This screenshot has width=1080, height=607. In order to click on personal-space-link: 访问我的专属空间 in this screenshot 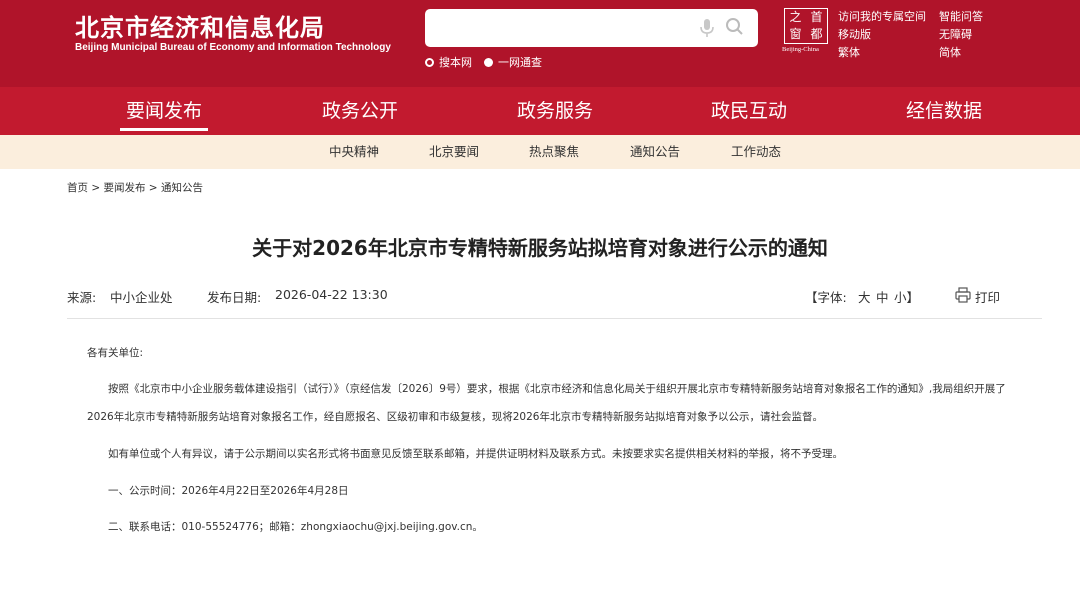, I will do `click(882, 16)`.